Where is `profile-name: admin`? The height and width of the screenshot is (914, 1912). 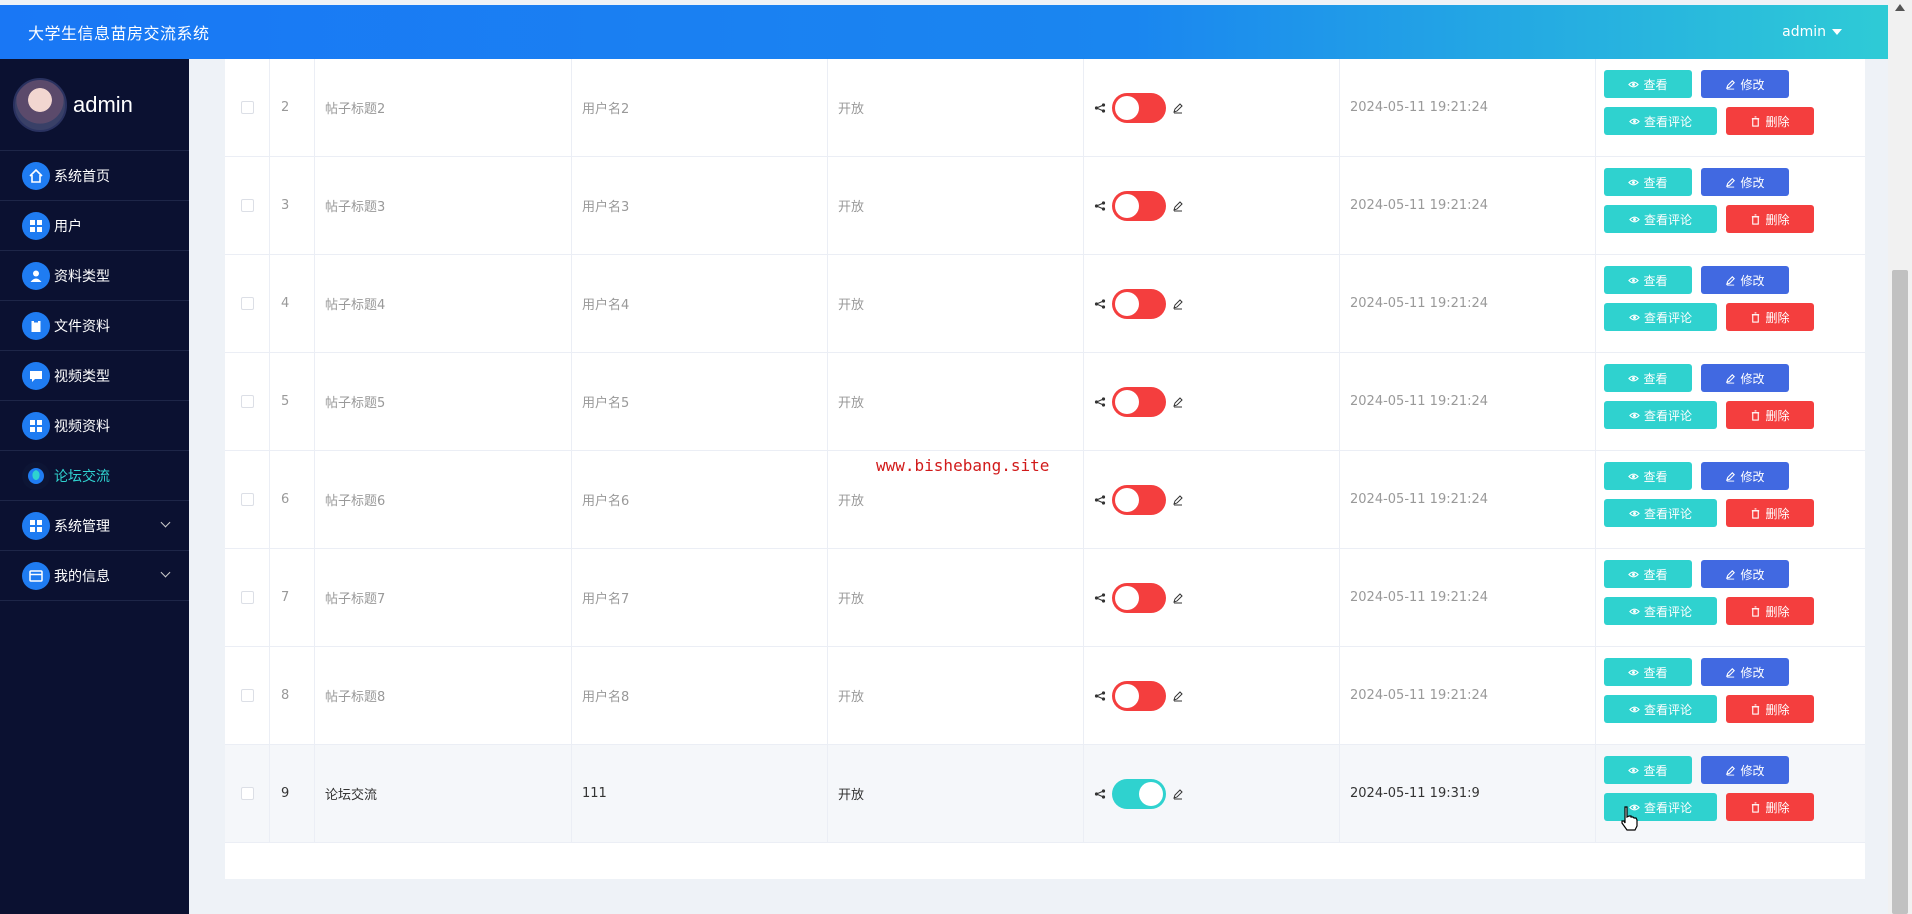 profile-name: admin is located at coordinates (103, 104).